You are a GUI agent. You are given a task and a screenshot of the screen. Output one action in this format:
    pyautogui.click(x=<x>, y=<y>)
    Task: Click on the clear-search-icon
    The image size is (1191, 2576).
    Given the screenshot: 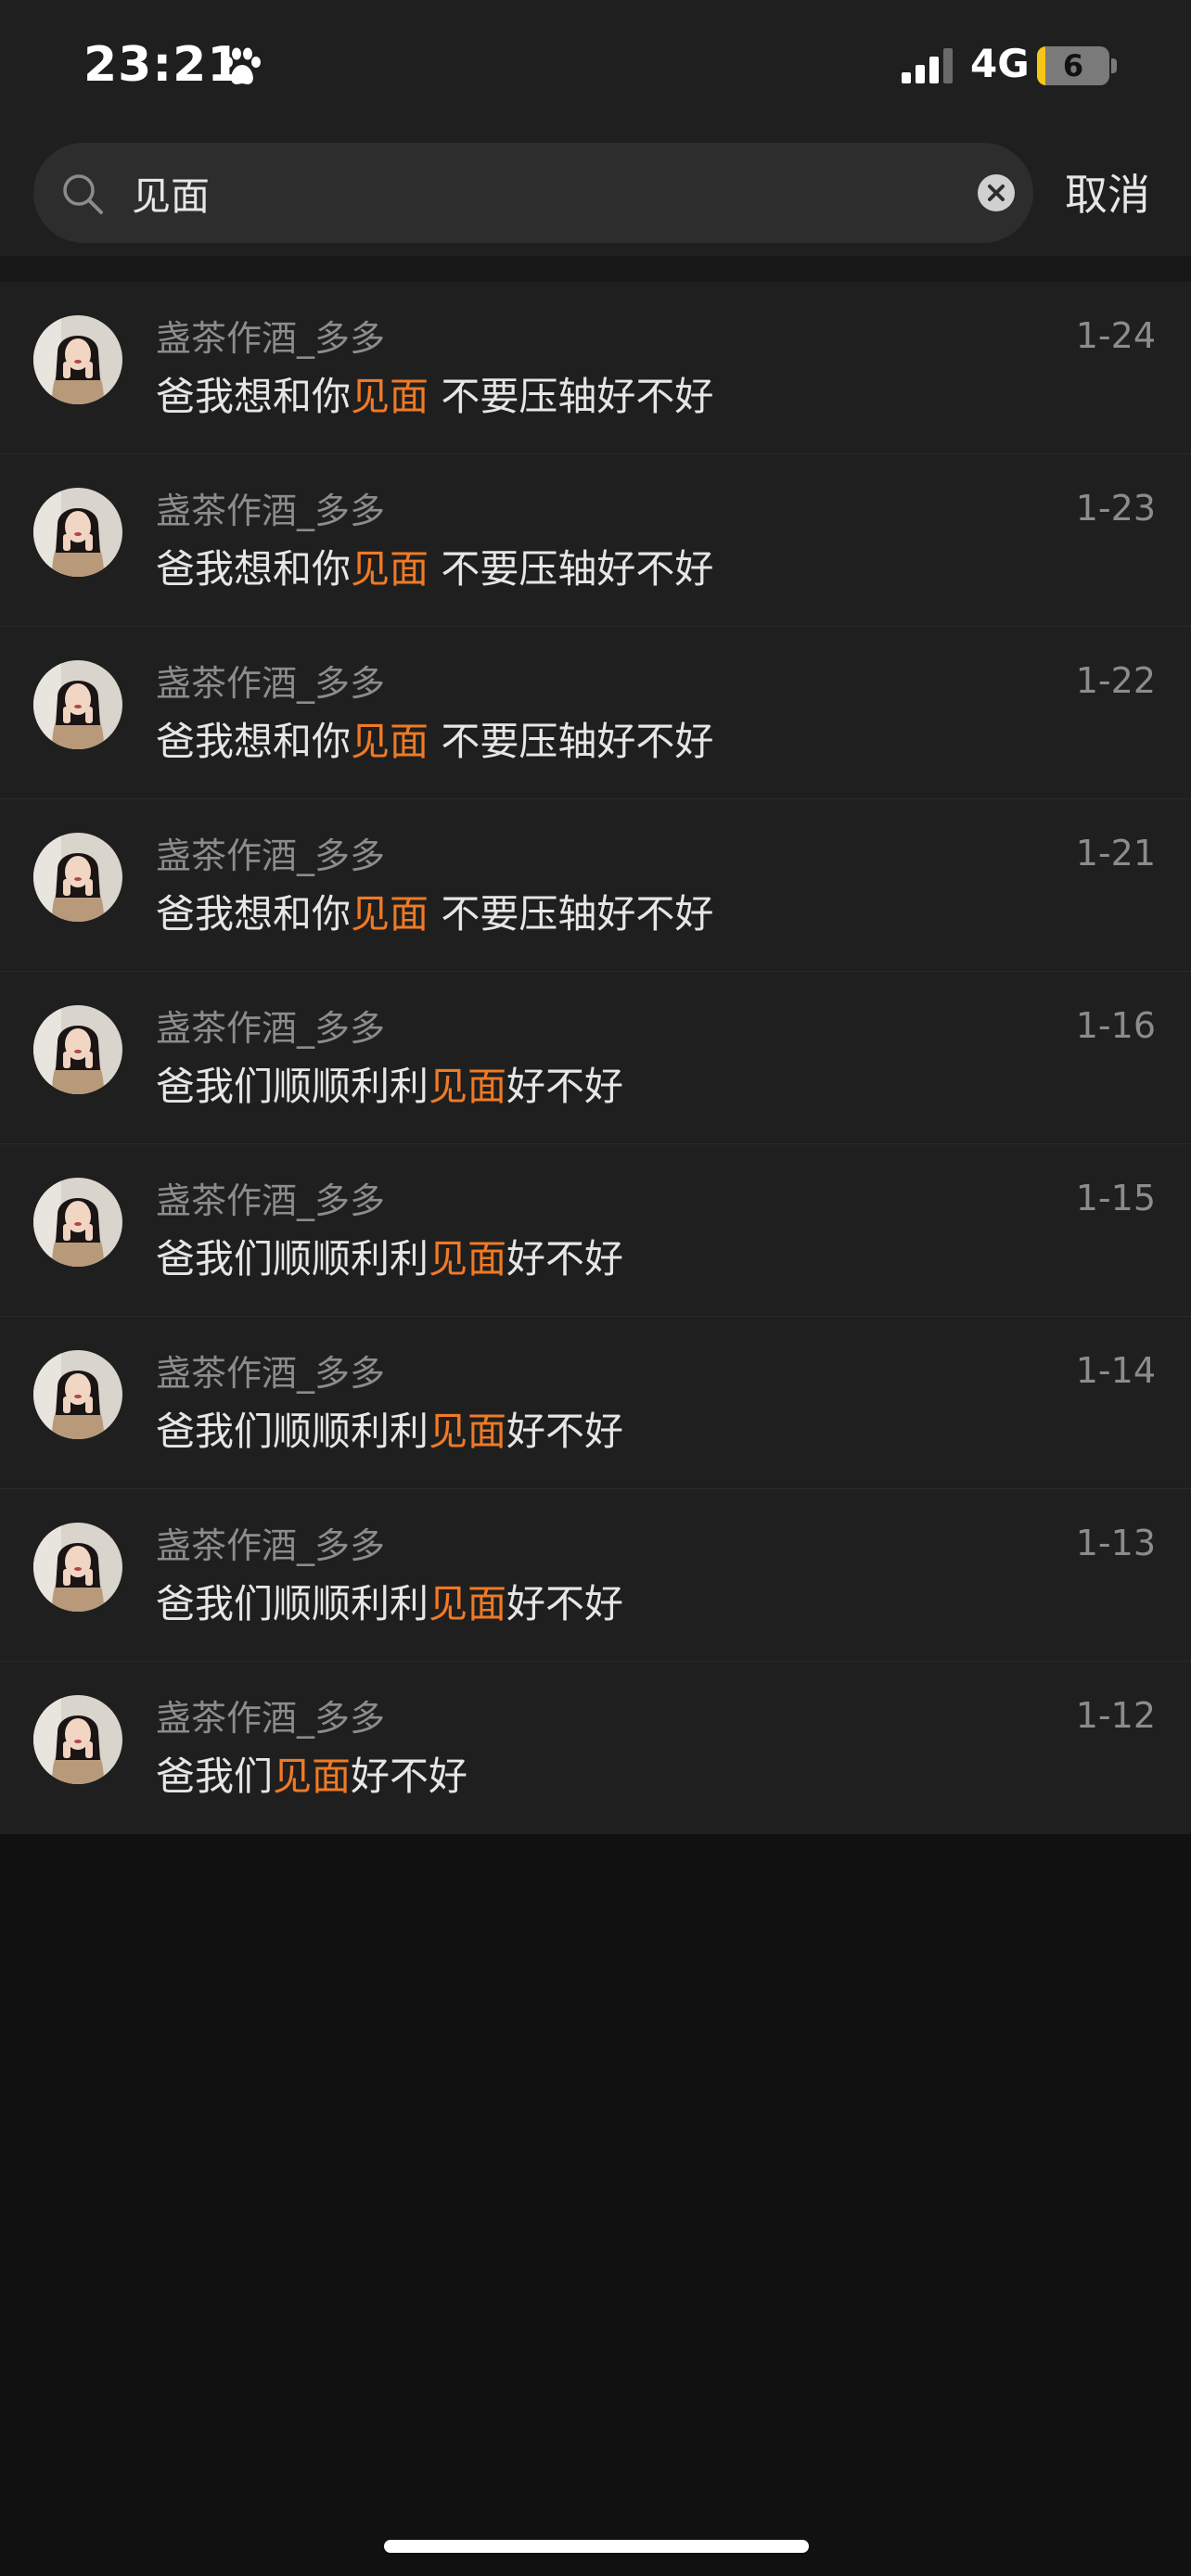 What is the action you would take?
    pyautogui.click(x=996, y=192)
    